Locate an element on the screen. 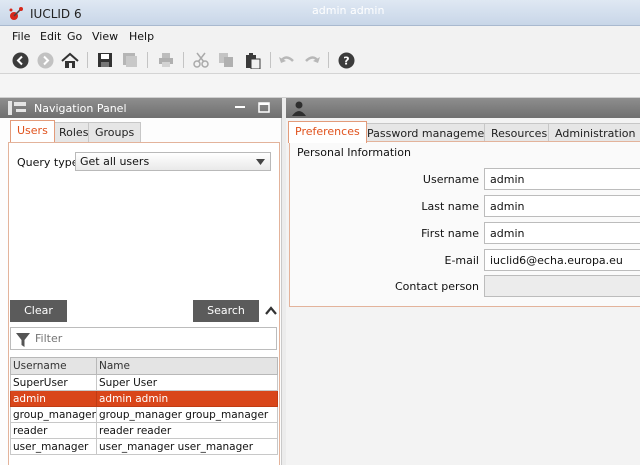 The height and width of the screenshot is (465, 640). email-field: iuclid6@echa.europa.eu is located at coordinates (562, 260).